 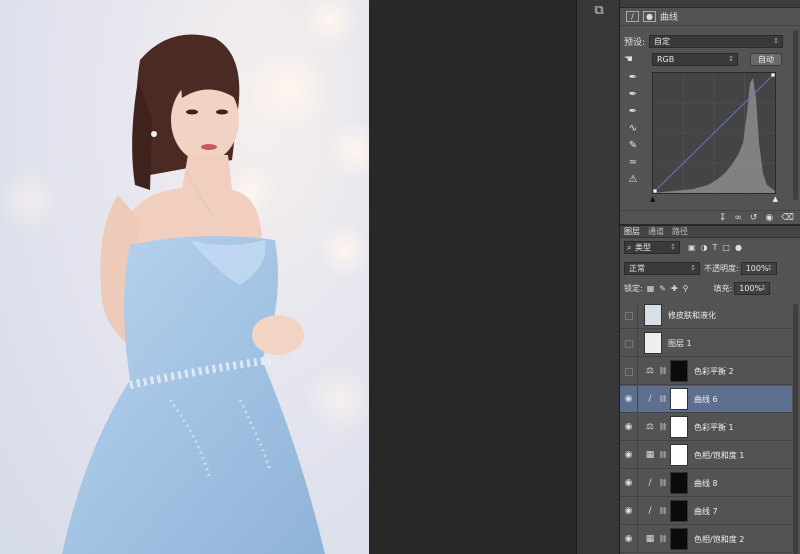 I want to click on layer-row: ◉ ▦ ⛓ 色相/饱和度 2, so click(x=706, y=539).